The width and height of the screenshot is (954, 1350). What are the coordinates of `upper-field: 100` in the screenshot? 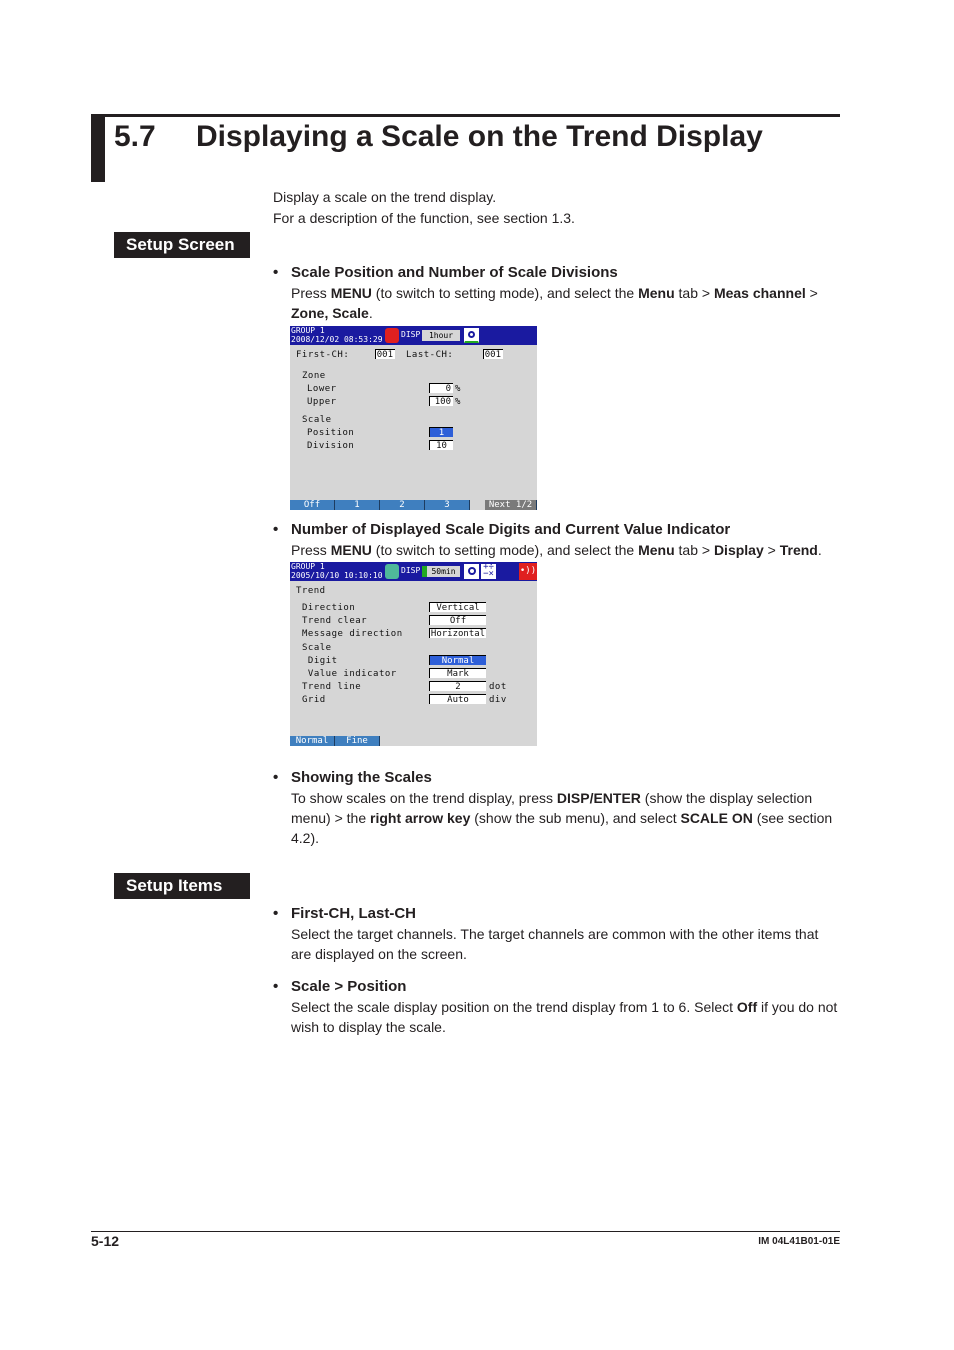 It's located at (441, 401).